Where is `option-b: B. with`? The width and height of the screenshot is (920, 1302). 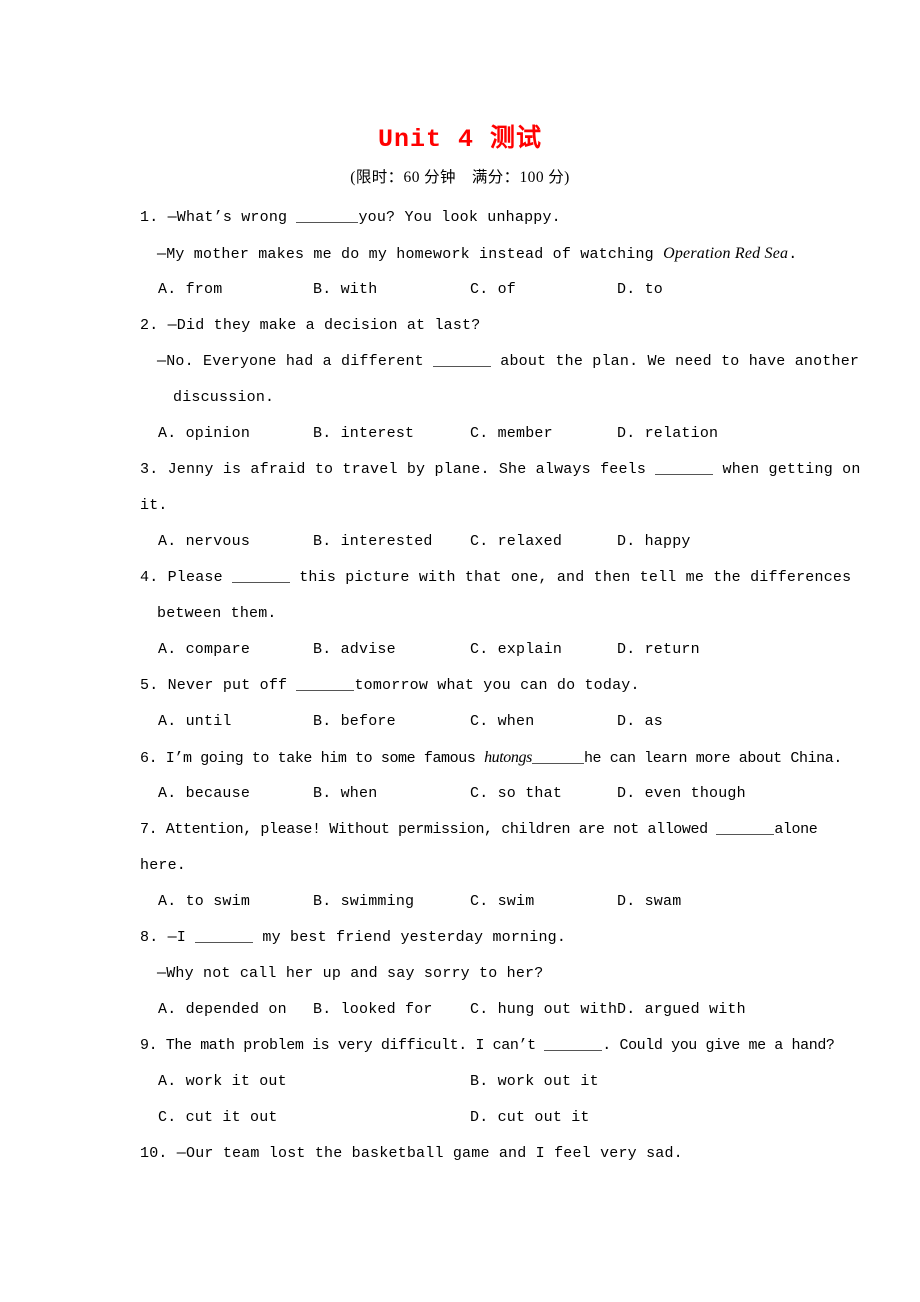 option-b: B. with is located at coordinates (345, 290).